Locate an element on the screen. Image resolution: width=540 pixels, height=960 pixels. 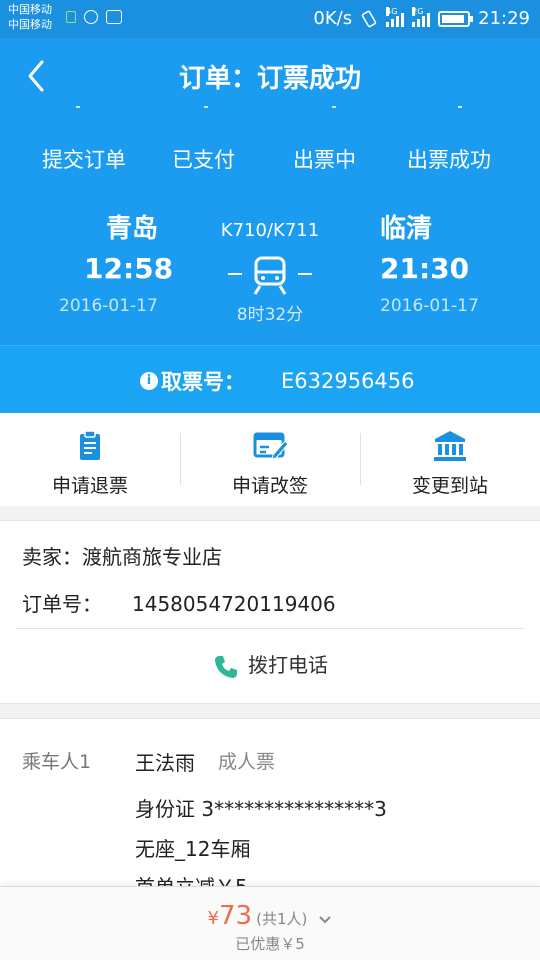
signal-sim2-icon: 2G is located at coordinates (421, 16).